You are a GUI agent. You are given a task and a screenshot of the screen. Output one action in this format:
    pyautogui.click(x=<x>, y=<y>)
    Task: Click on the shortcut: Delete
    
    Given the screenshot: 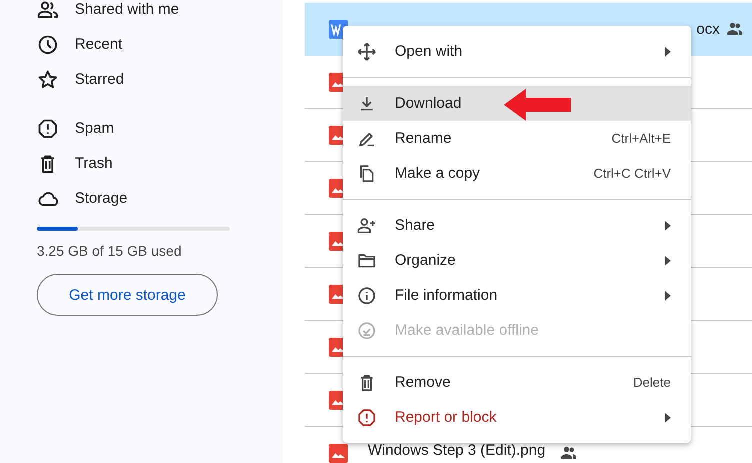 What is the action you would take?
    pyautogui.click(x=652, y=382)
    